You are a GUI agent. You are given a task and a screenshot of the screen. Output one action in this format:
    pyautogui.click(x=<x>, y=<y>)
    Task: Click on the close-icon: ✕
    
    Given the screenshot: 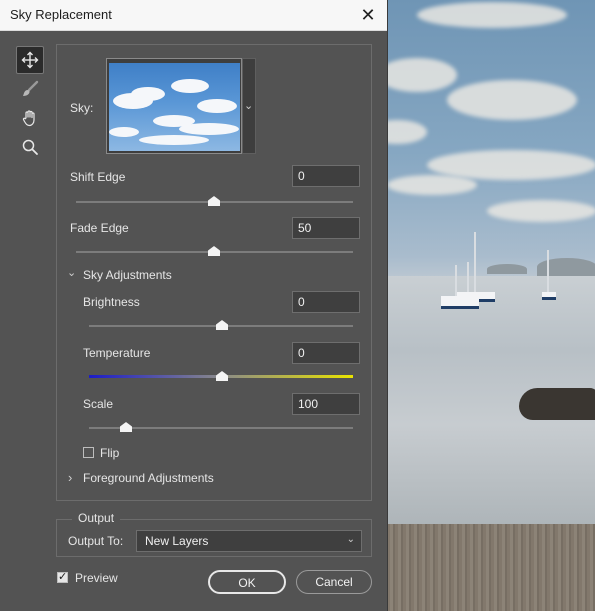 What is the action you would take?
    pyautogui.click(x=368, y=15)
    